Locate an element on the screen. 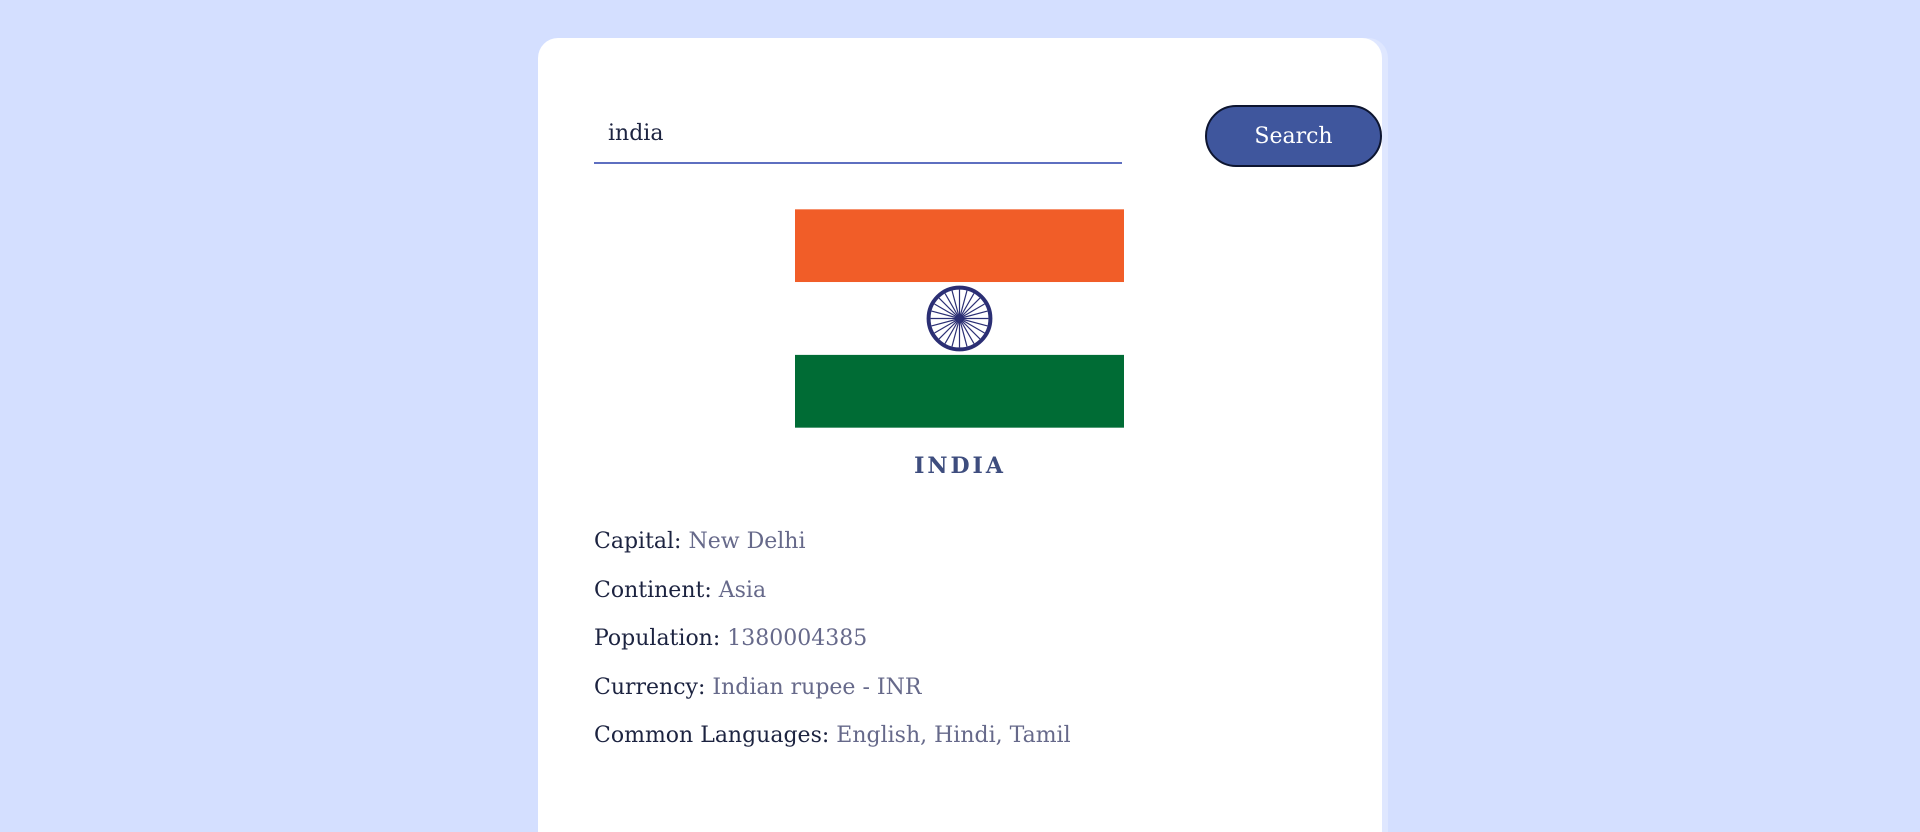  detail-label: Common Languages: is located at coordinates (712, 736).